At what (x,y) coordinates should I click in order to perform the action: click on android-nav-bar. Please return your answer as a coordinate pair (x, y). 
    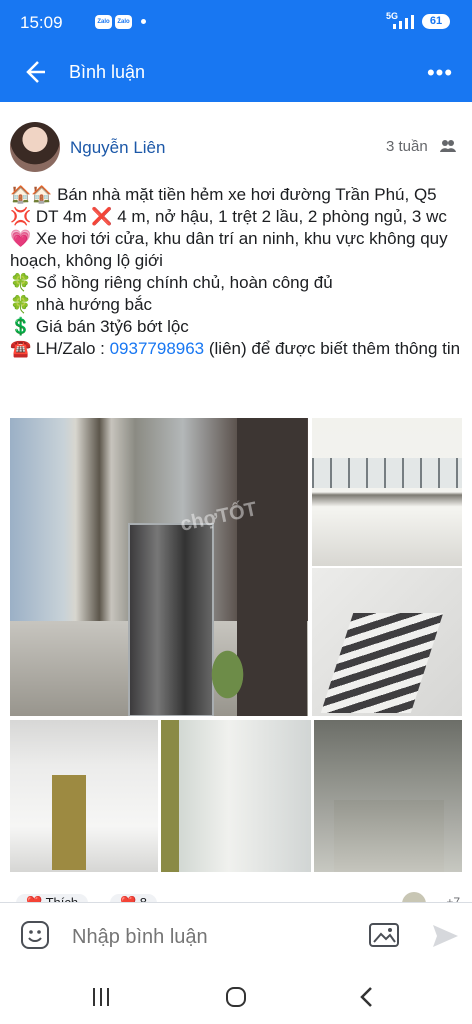
    Looking at the image, I should click on (236, 996).